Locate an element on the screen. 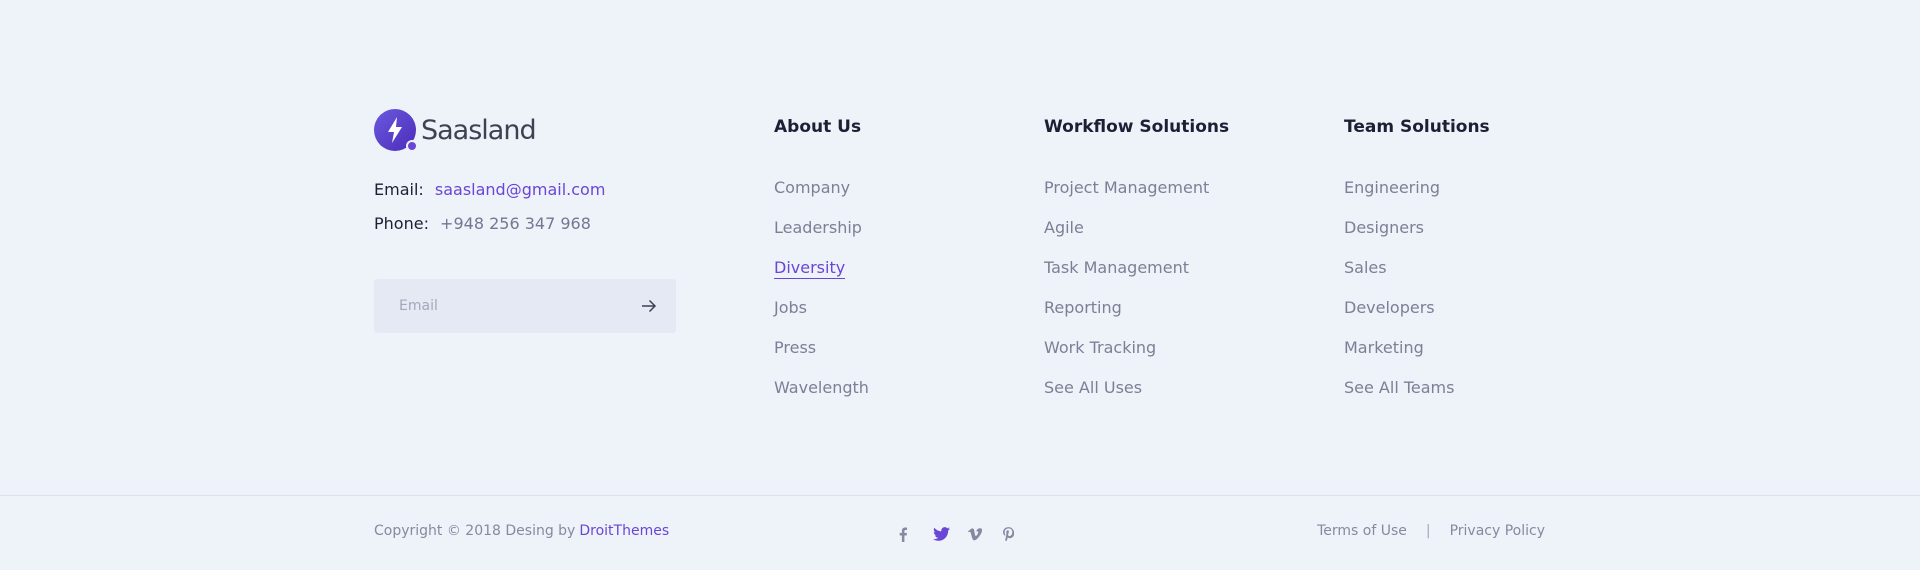 The height and width of the screenshot is (570, 1920). newsletter-email-input is located at coordinates (498, 306).